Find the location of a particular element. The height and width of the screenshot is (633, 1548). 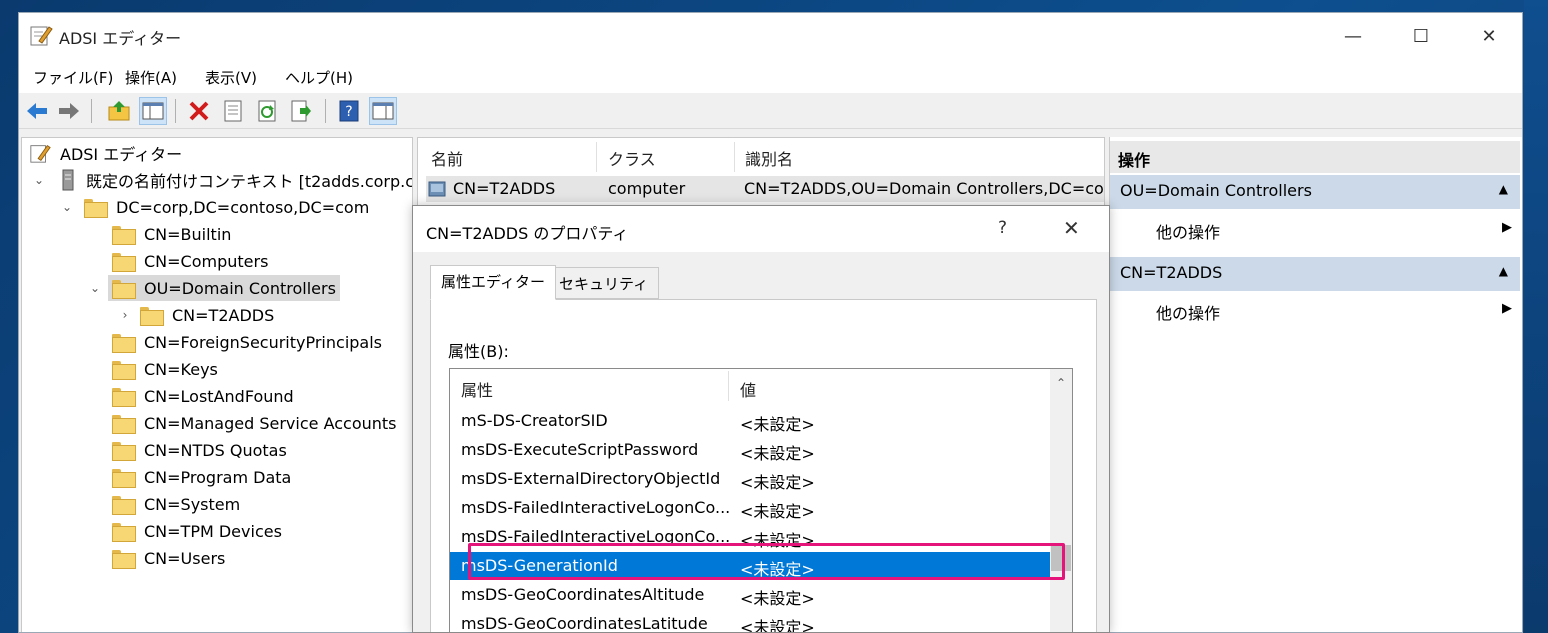

attribute-row: msDS-GeoCoordinatesAltitude <未設定> is located at coordinates (750, 595).